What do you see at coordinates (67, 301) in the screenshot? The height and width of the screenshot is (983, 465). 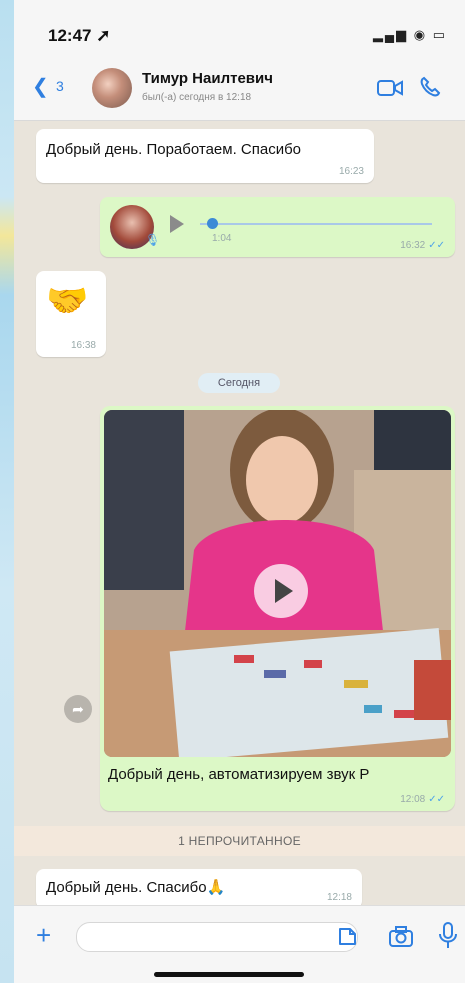 I see `handshake-icon: 🤝` at bounding box center [67, 301].